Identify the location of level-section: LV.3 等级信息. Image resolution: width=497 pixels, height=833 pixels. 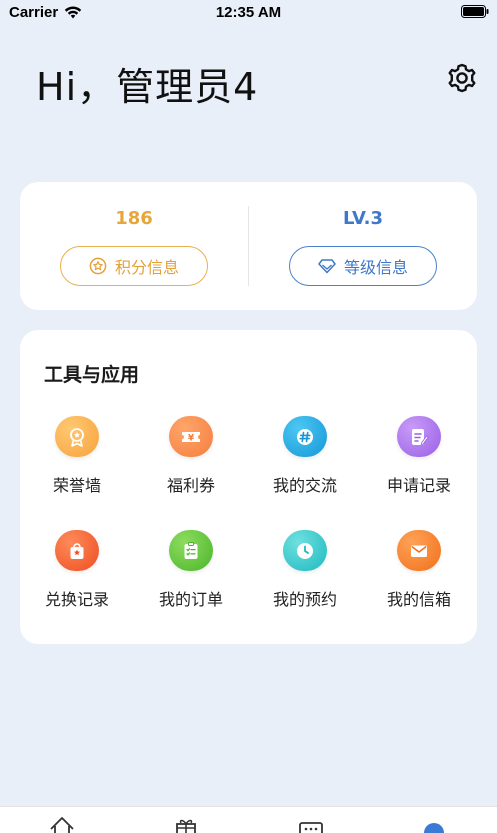
(363, 246).